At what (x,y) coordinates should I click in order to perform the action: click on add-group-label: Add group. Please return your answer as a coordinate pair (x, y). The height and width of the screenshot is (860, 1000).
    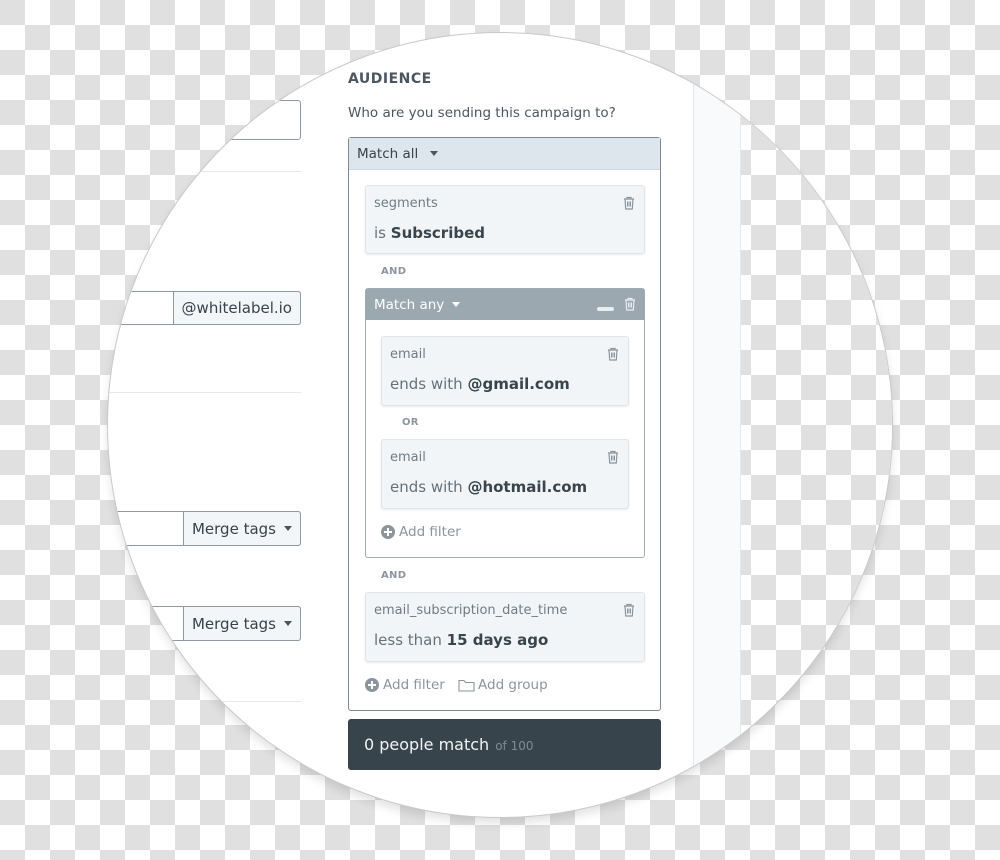
    Looking at the image, I should click on (513, 685).